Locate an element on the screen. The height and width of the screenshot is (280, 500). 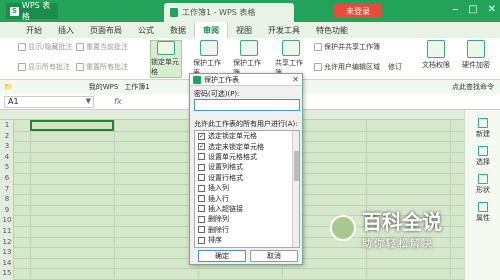
lock-icon is located at coordinates (166, 48).